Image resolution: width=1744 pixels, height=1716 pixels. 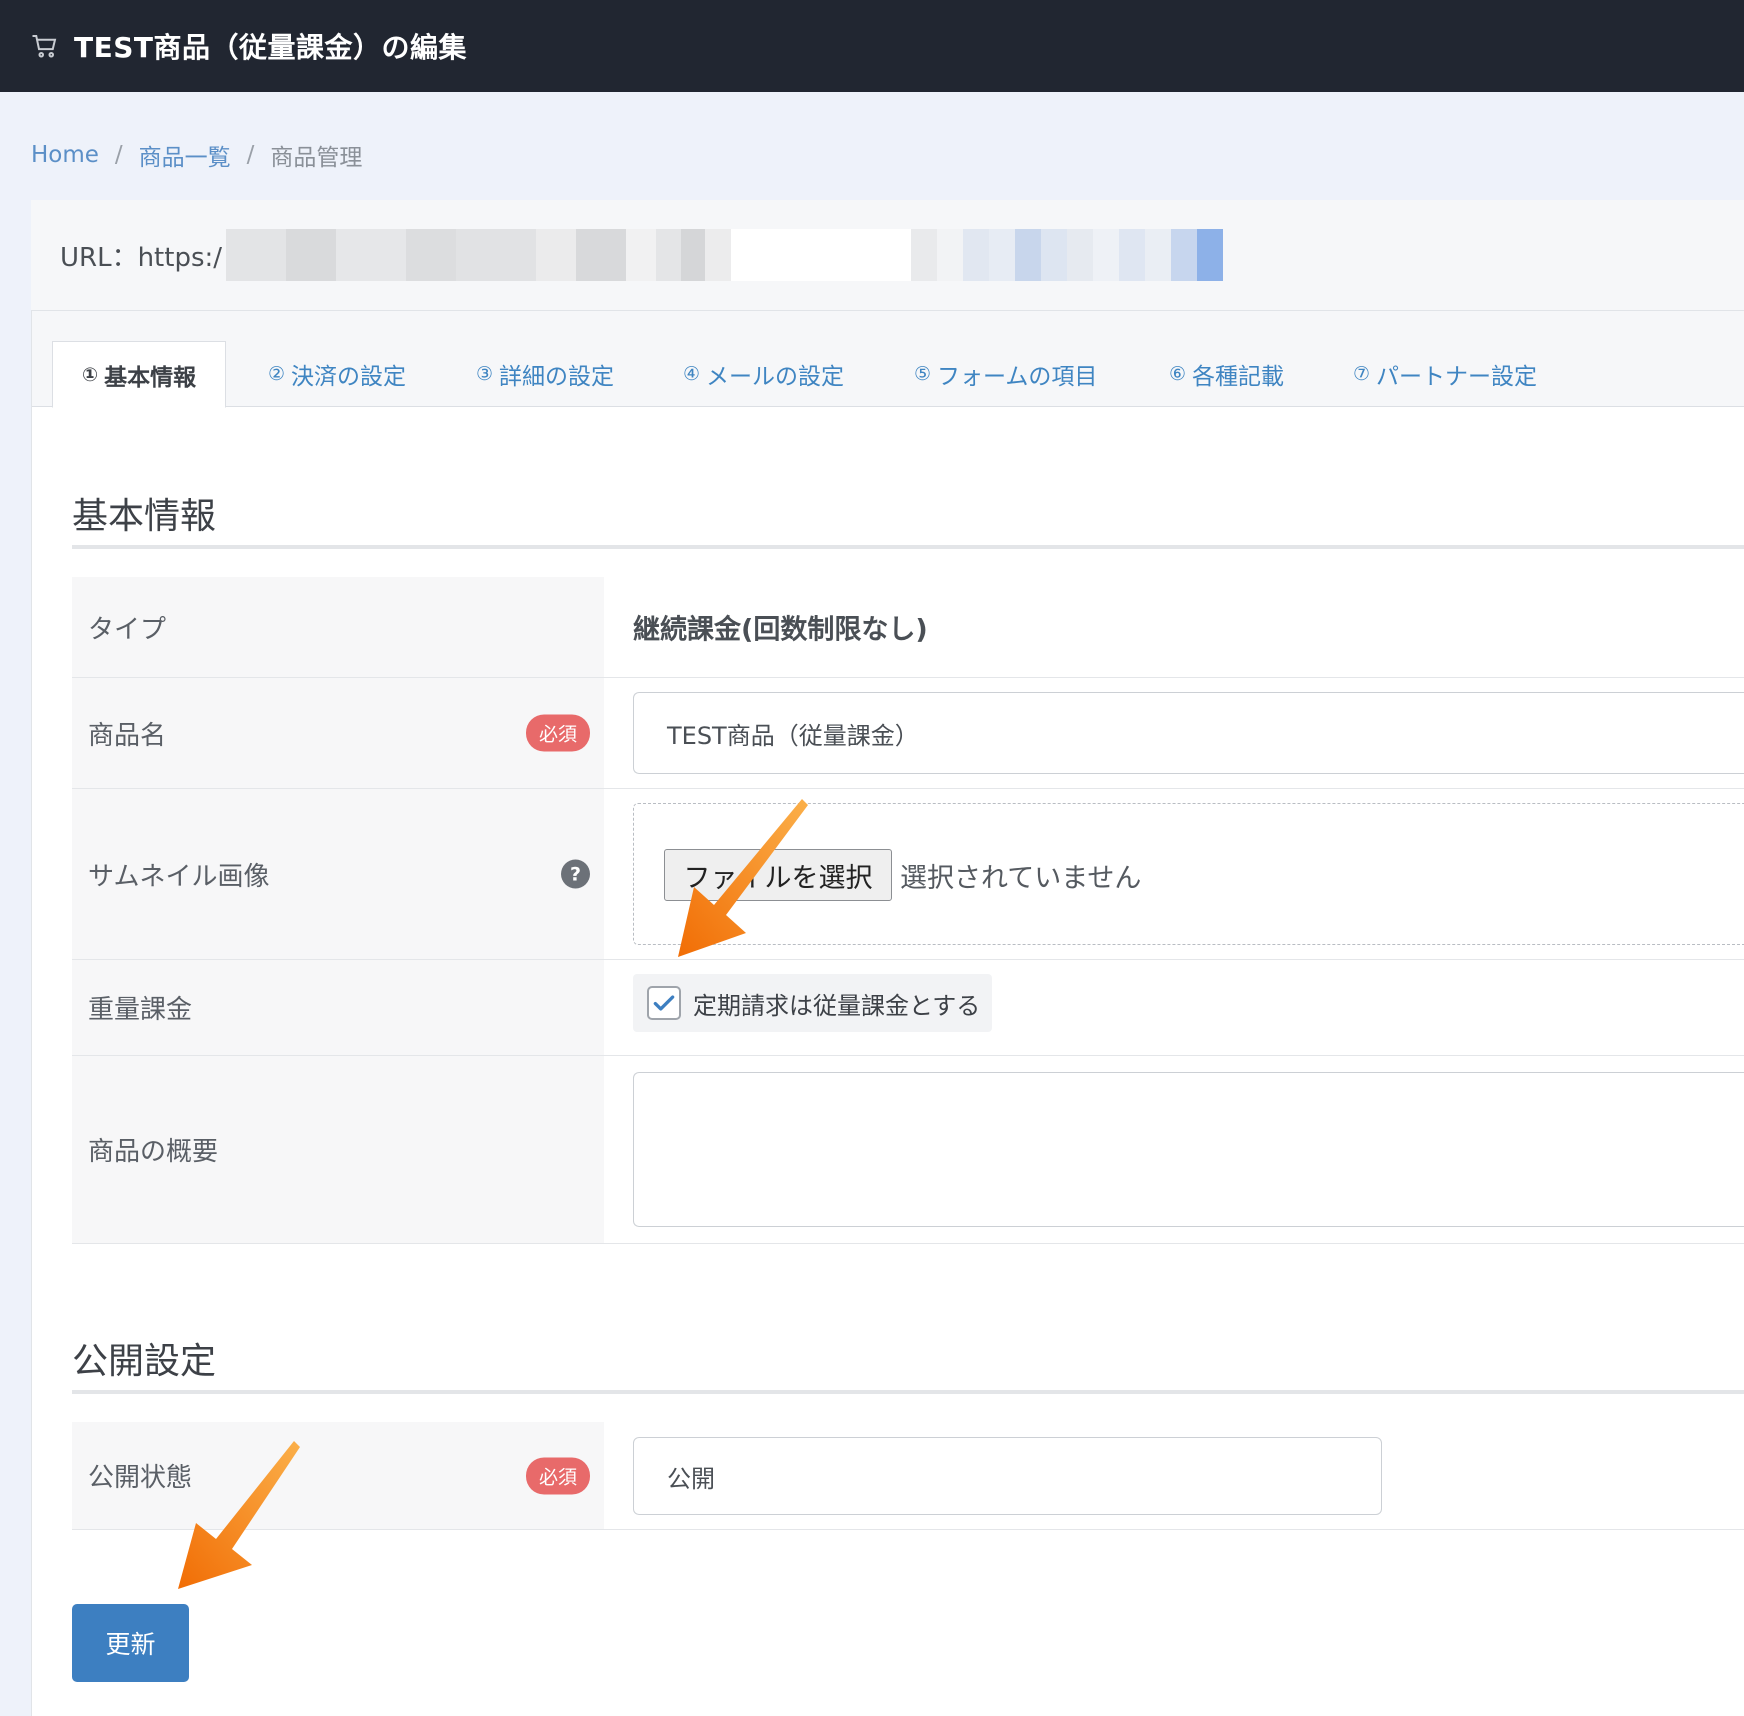 I want to click on tab-payment-settings: ② 決済の設定, so click(x=337, y=374).